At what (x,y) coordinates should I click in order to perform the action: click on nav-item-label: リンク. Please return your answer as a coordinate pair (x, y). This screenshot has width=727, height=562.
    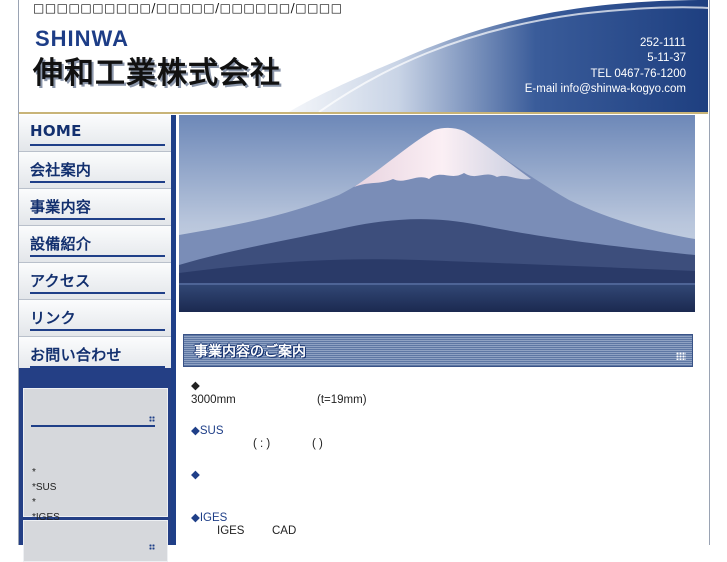
    Looking at the image, I should click on (53, 318).